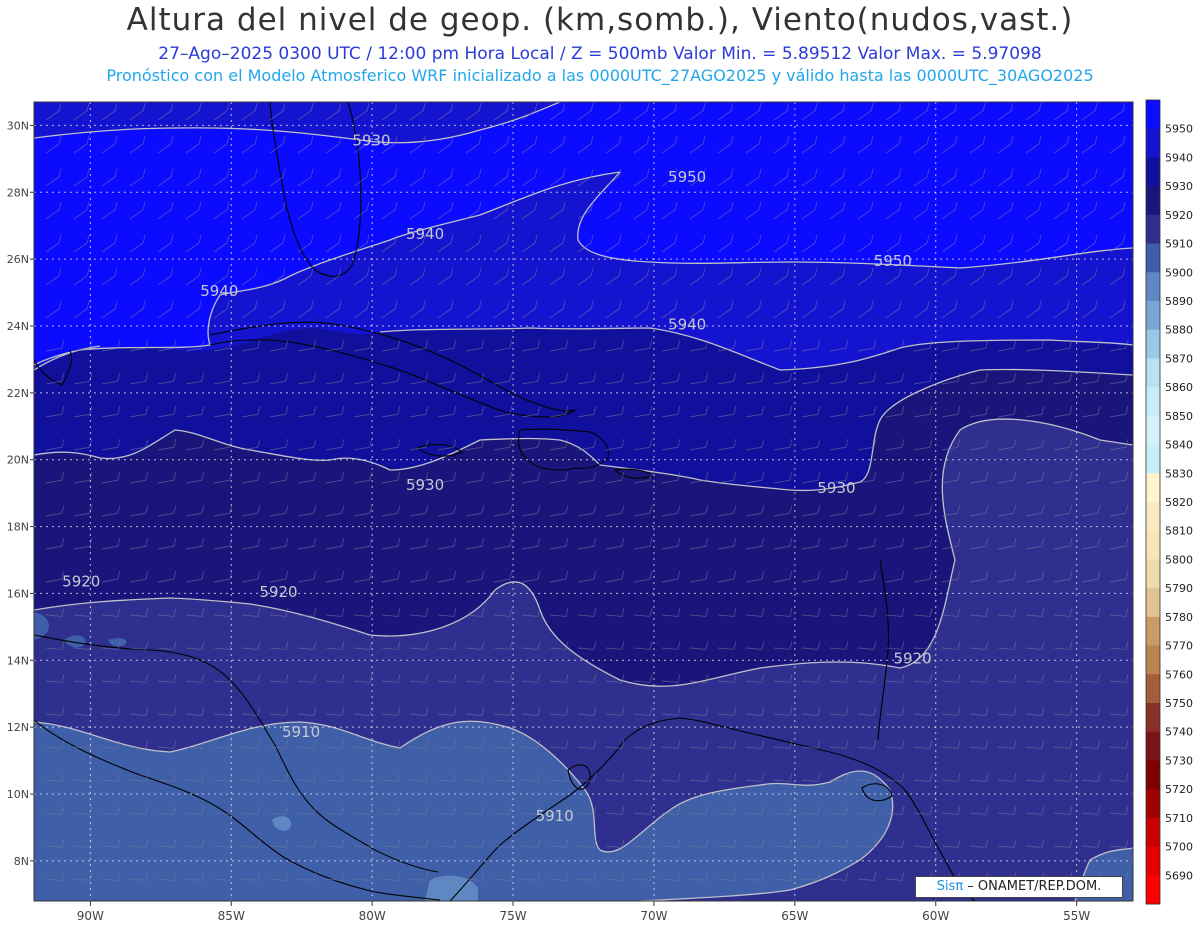  Describe the element at coordinates (1179, 473) in the screenshot. I see `colorbar-label: 5830` at that location.